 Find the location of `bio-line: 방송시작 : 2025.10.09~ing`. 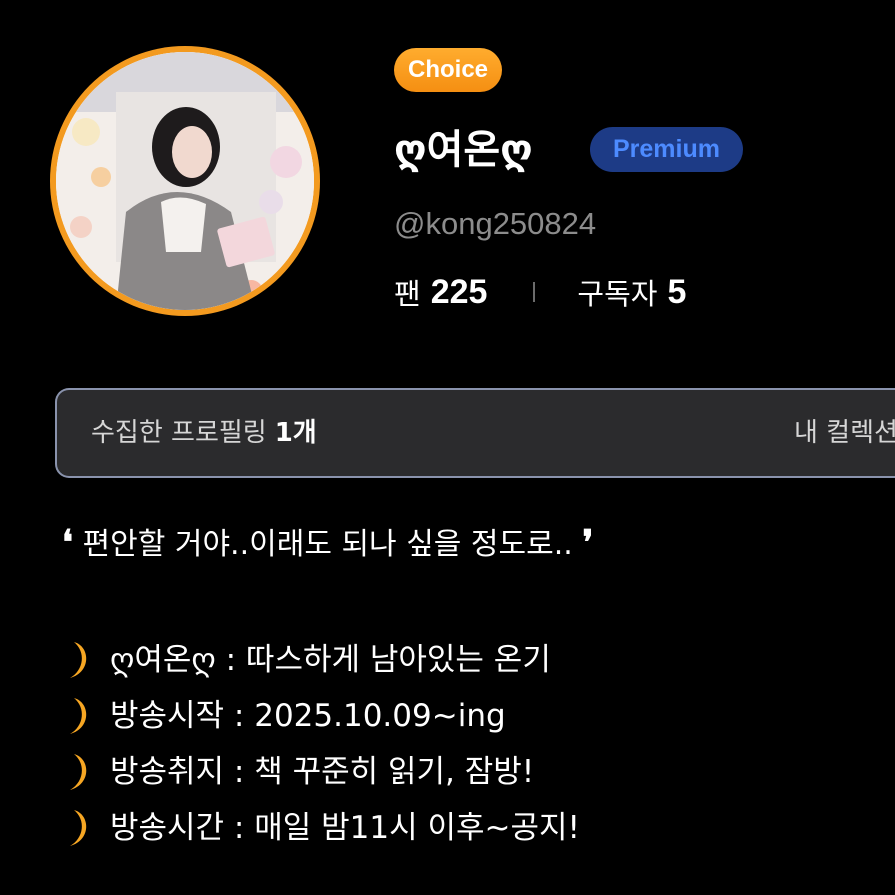

bio-line: 방송시작 : 2025.10.09~ing is located at coordinates (321, 716).